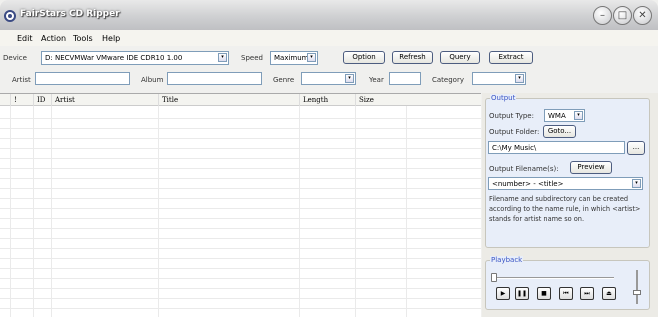 This screenshot has width=658, height=317. Describe the element at coordinates (642, 15) in the screenshot. I see `close-icon: ✕` at that location.